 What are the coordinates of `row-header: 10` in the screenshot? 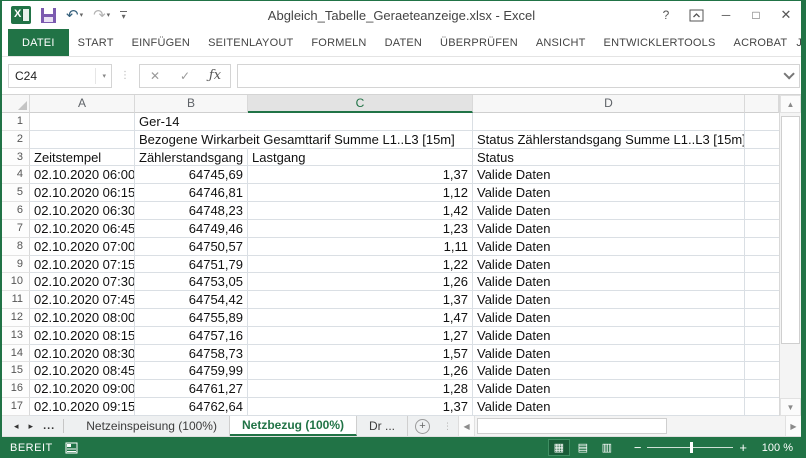 It's located at (16, 282).